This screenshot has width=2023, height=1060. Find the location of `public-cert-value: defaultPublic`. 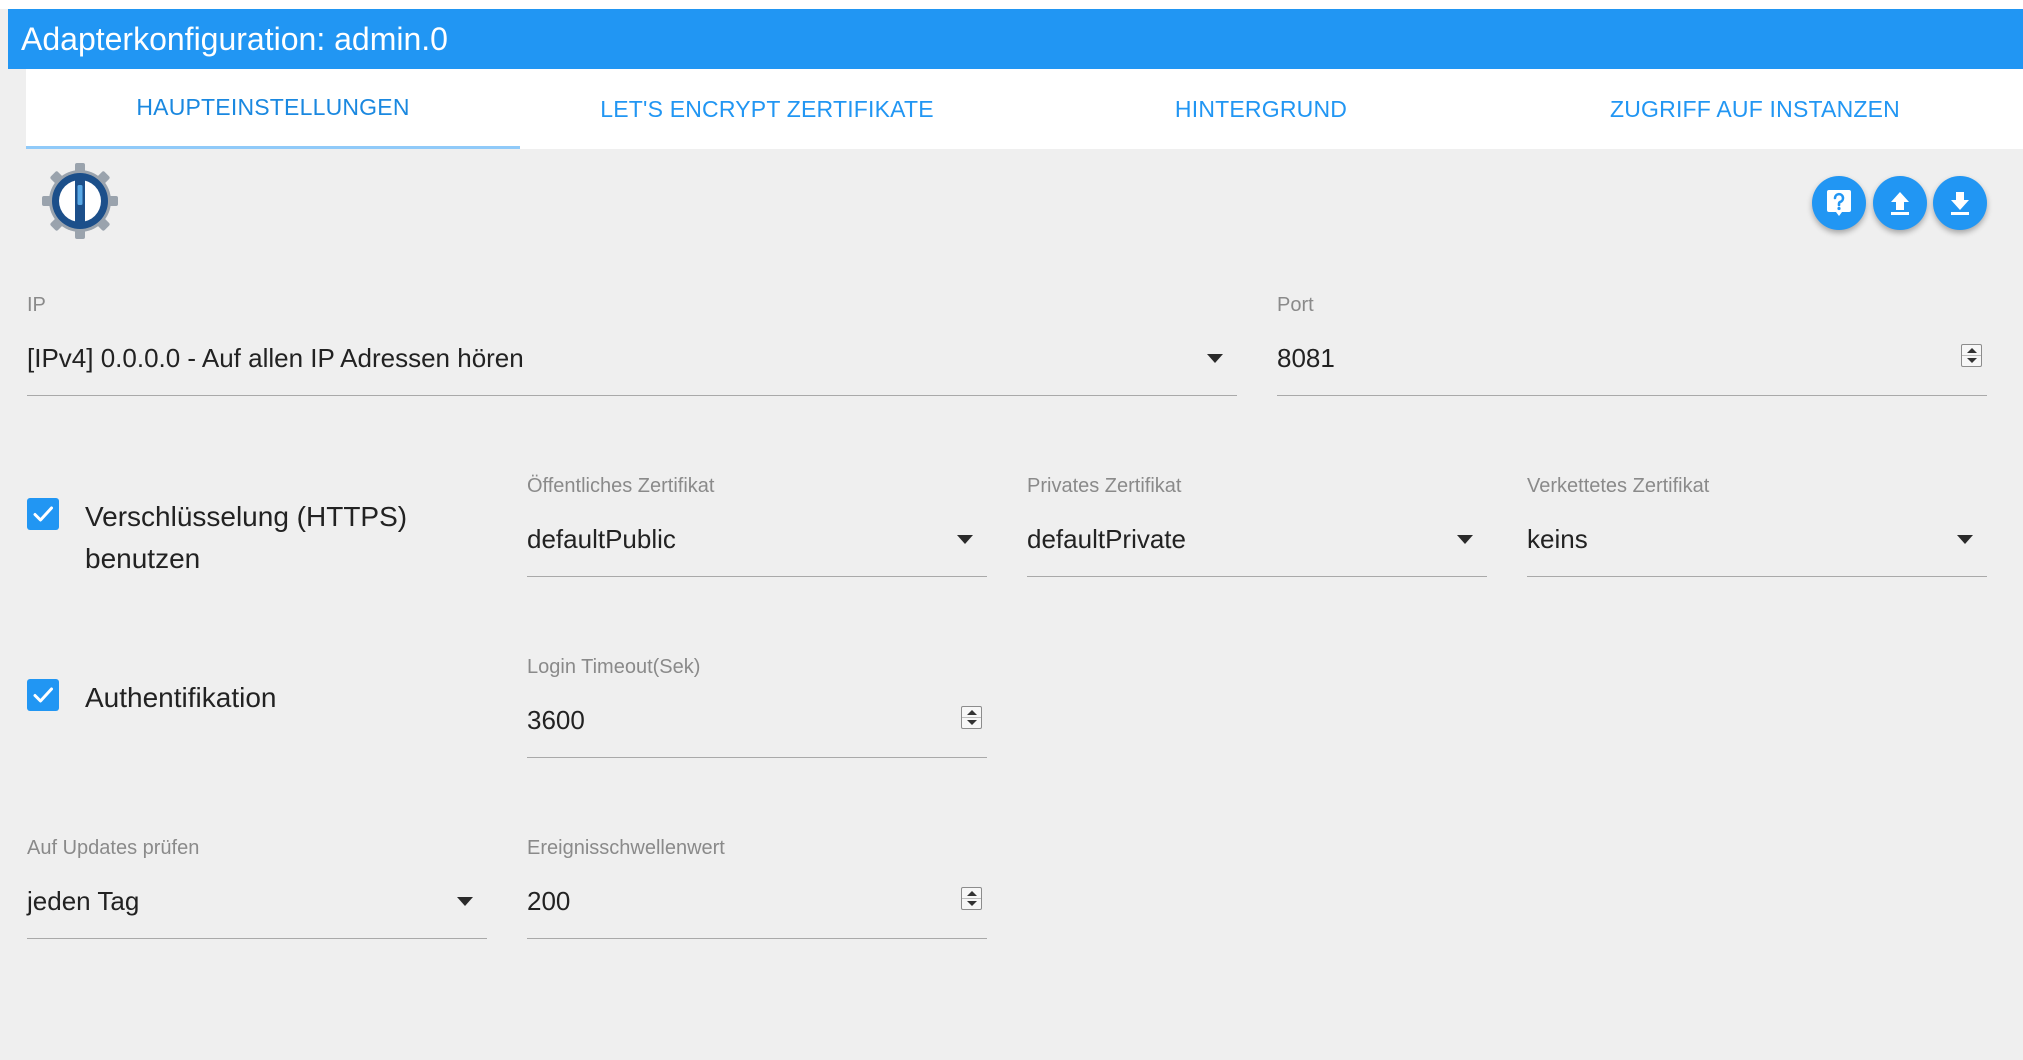

public-cert-value: defaultPublic is located at coordinates (601, 539).